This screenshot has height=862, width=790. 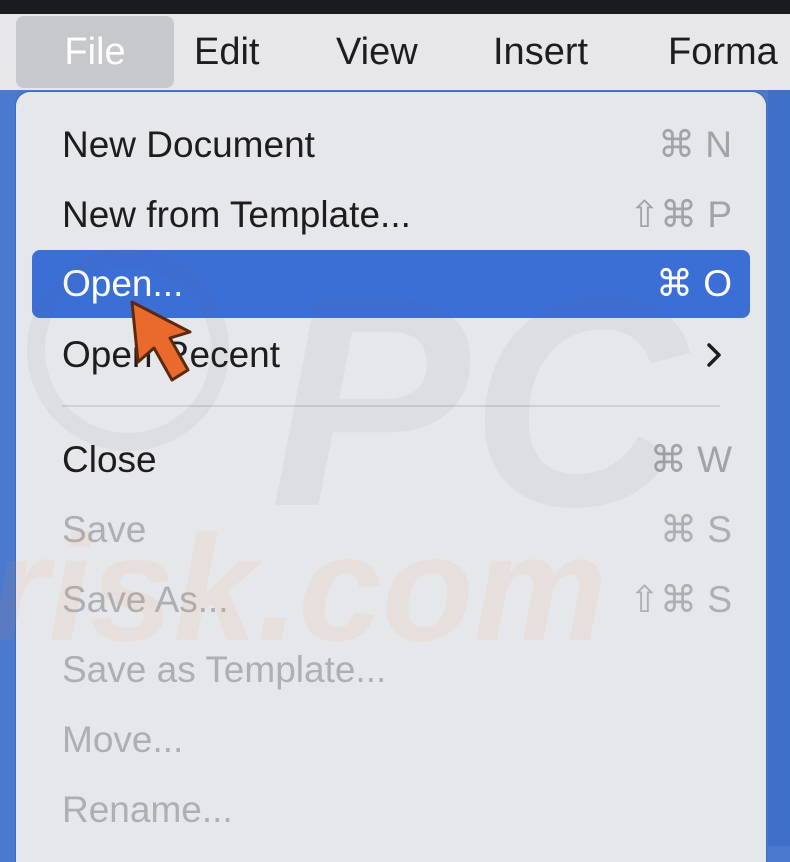 I want to click on menubar-file: File, so click(x=95, y=52).